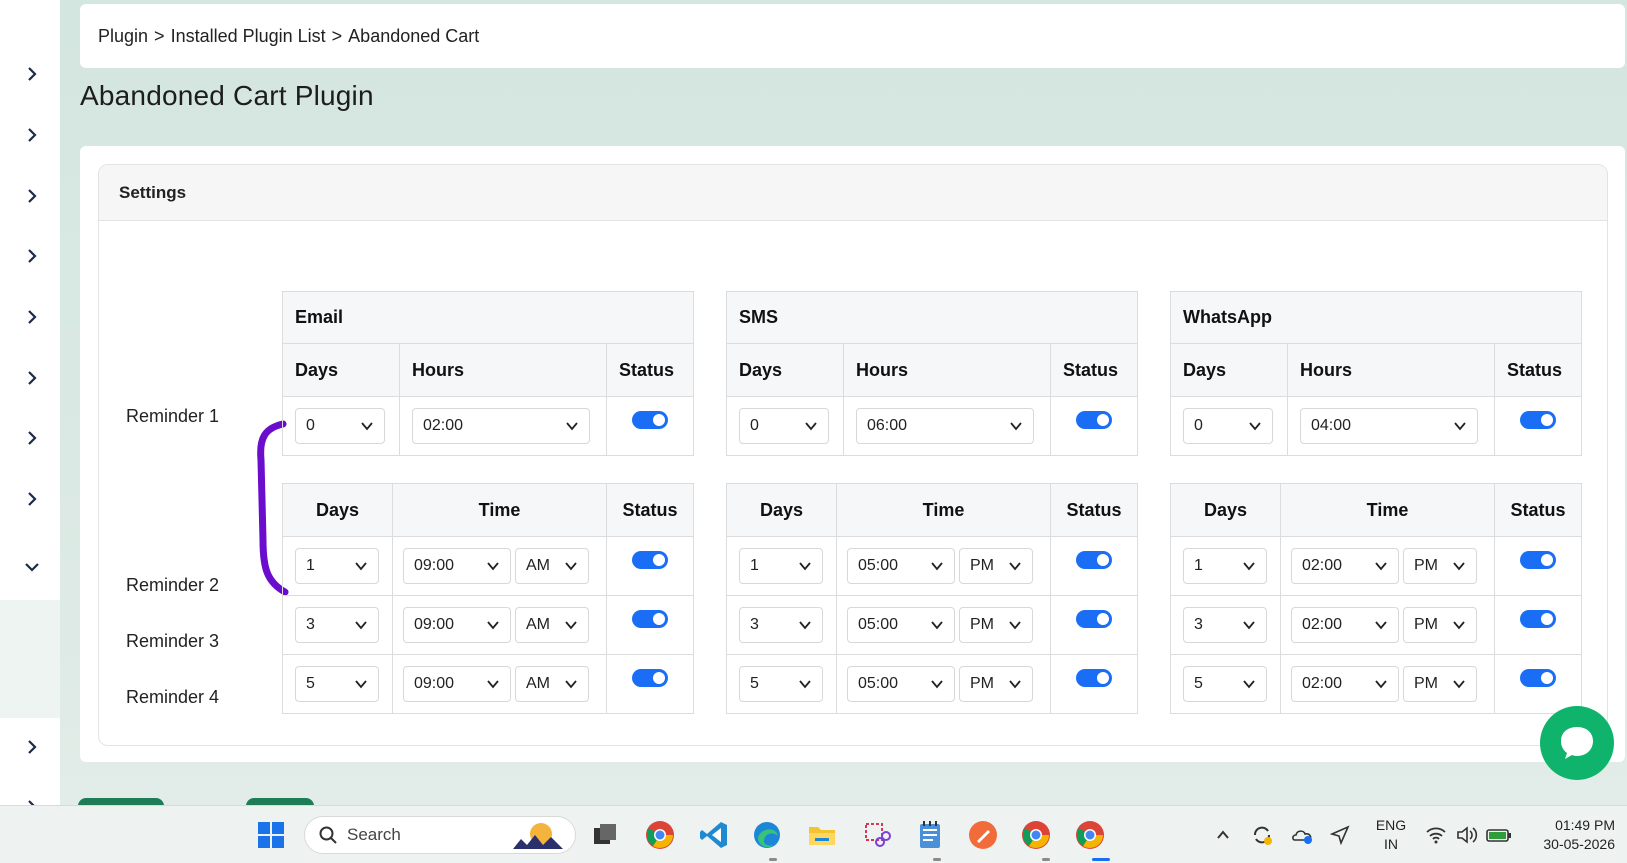  What do you see at coordinates (767, 835) in the screenshot?
I see `edge-icon` at bounding box center [767, 835].